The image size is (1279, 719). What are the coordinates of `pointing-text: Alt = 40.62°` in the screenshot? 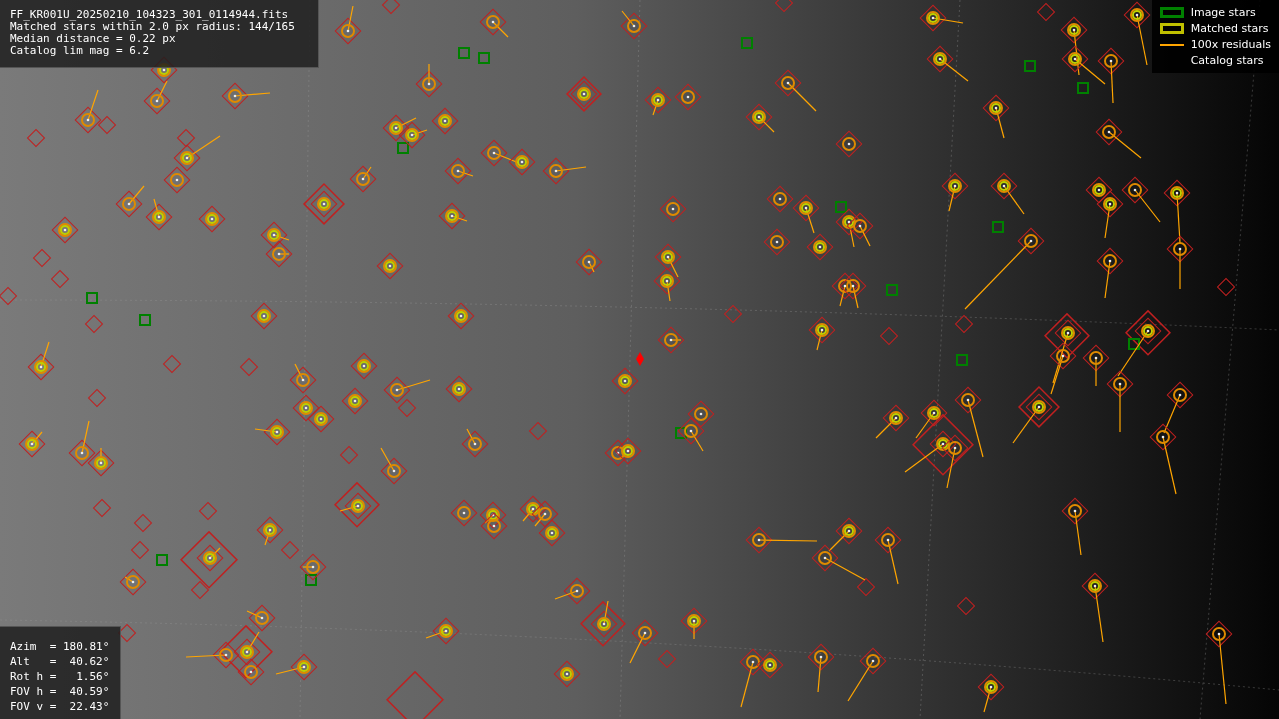 It's located at (60, 661).